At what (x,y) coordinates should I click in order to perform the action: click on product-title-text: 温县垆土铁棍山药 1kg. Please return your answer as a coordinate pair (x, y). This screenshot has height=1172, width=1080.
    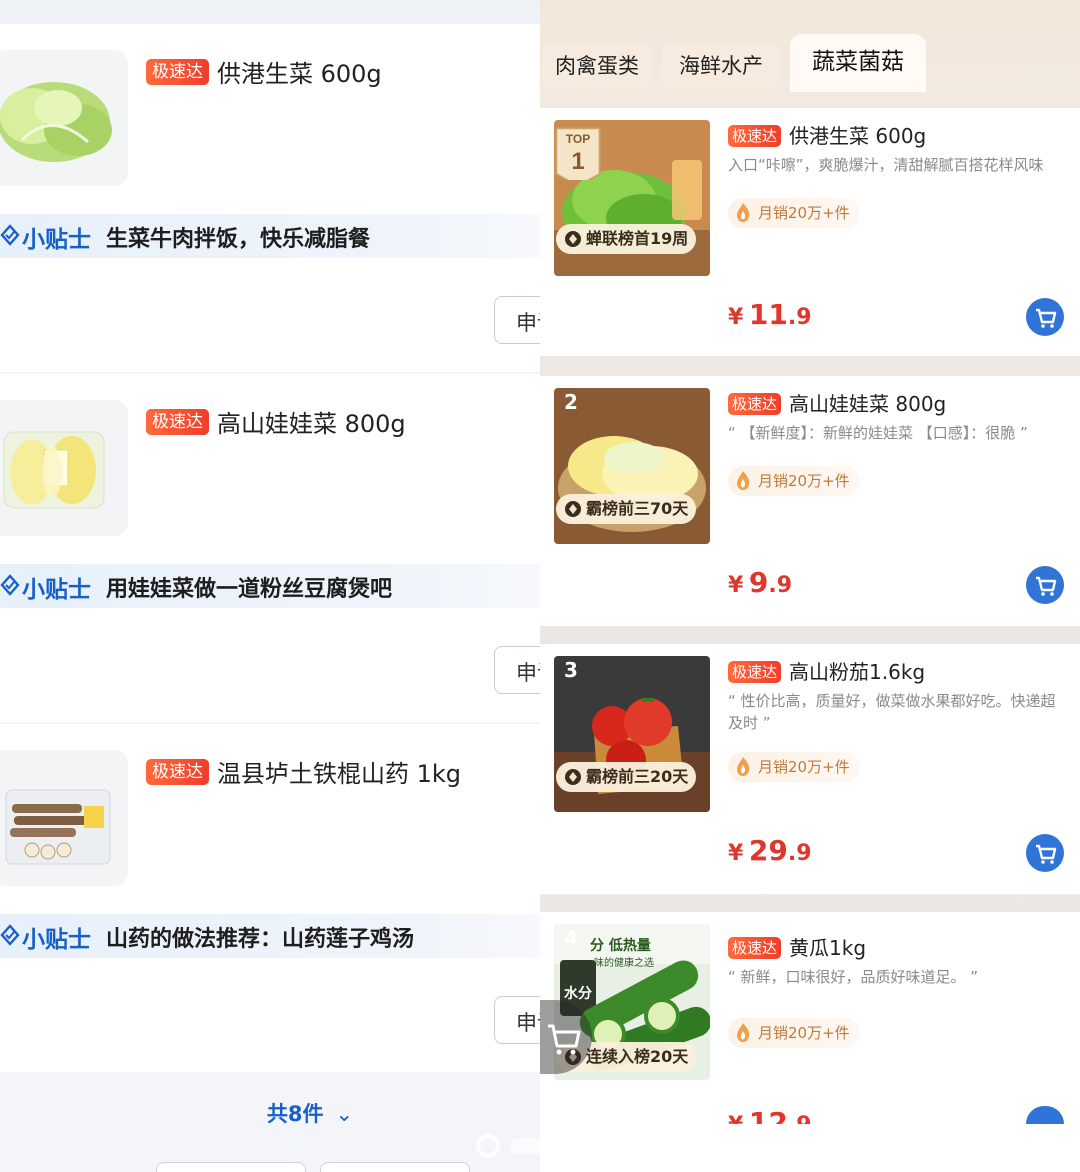
    Looking at the image, I should click on (339, 774).